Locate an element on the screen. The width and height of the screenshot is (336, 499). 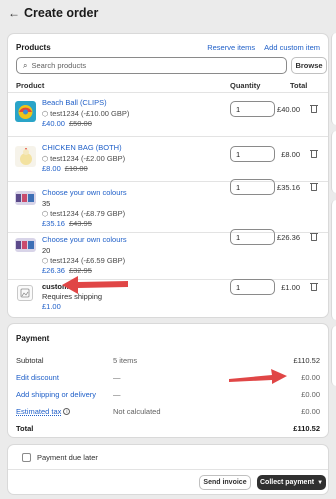
requires-shipping-text: Requires shipping is located at coordinates (72, 296).